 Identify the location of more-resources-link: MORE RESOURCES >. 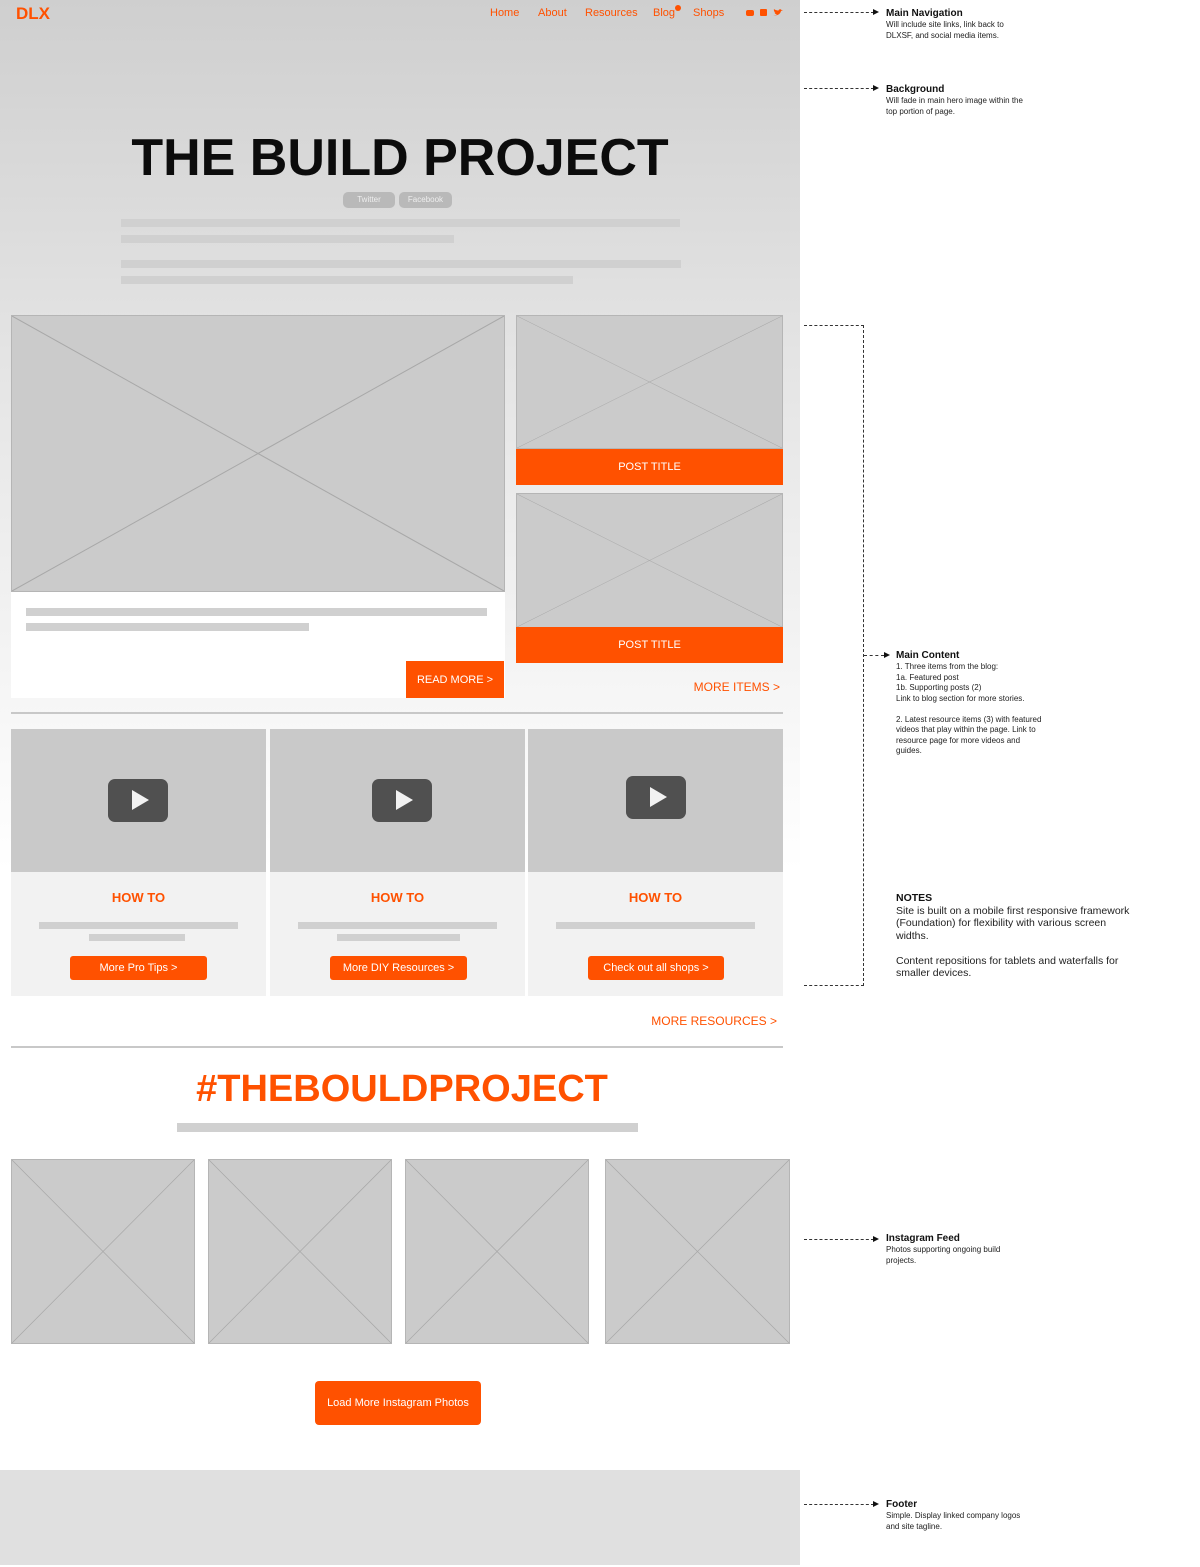
(698, 1021).